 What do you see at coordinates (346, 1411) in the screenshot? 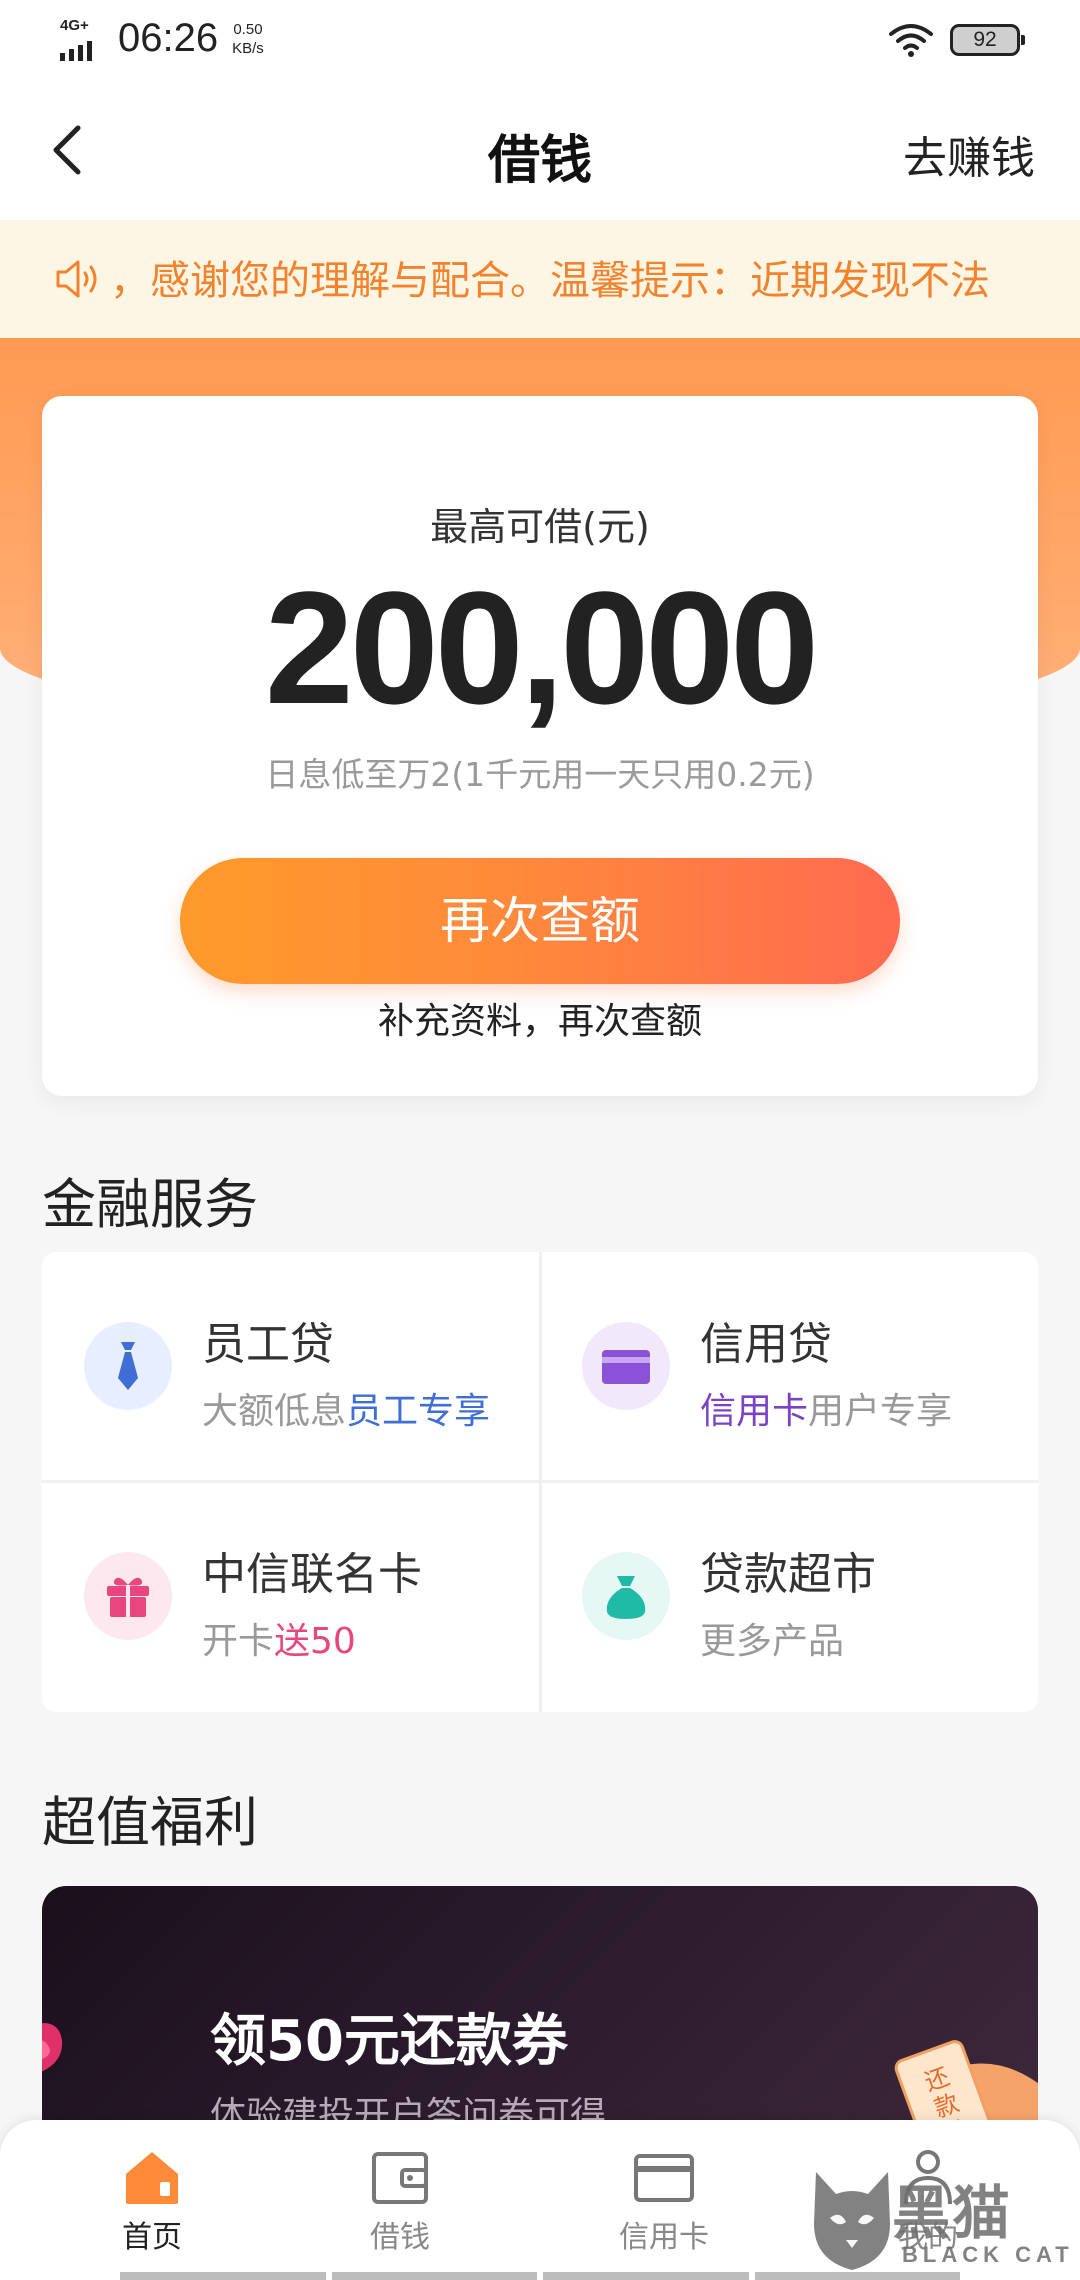
I see `service-desc: 大额低息员工专享` at bounding box center [346, 1411].